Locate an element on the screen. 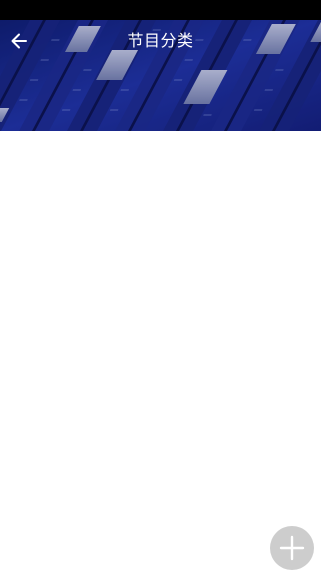 This screenshot has height=572, width=321. status-bar is located at coordinates (160, 10).